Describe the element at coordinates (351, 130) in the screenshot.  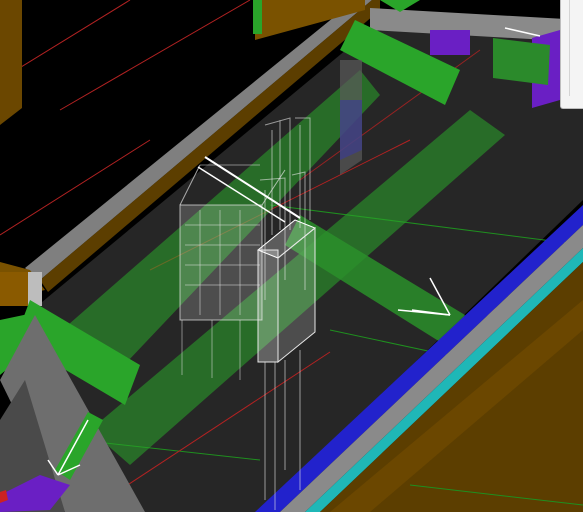
I see `support-post-blue` at that location.